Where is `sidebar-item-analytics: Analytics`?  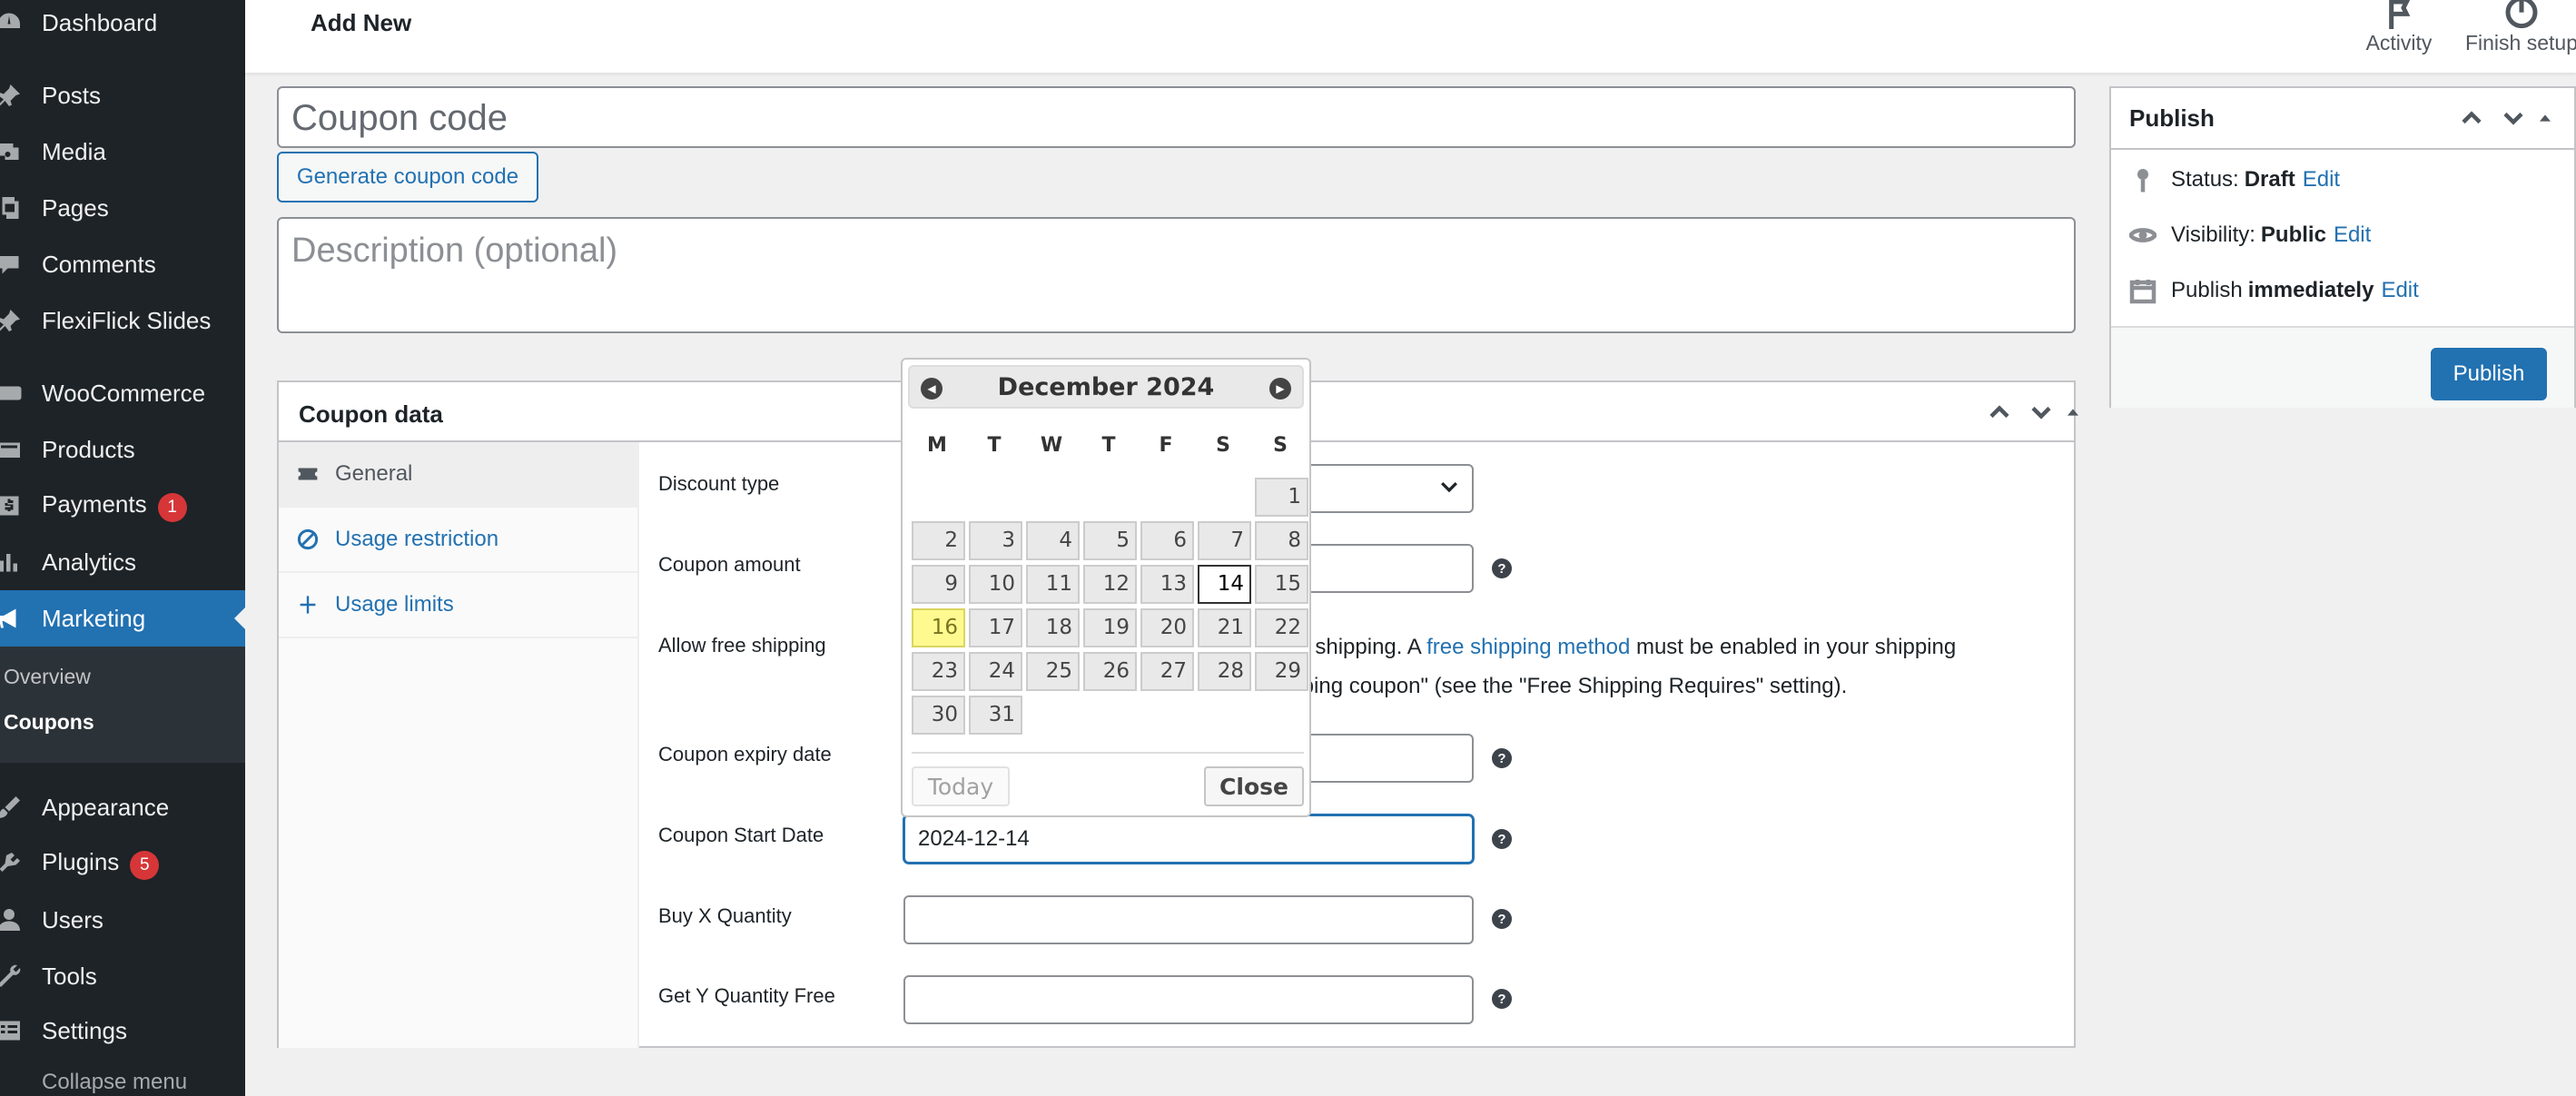
sidebar-item-analytics: Analytics is located at coordinates (122, 562).